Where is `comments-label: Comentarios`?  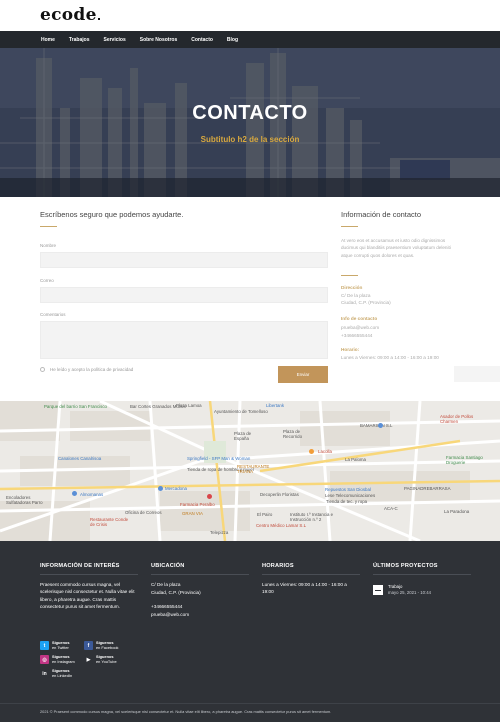 comments-label: Comentarios is located at coordinates (53, 314).